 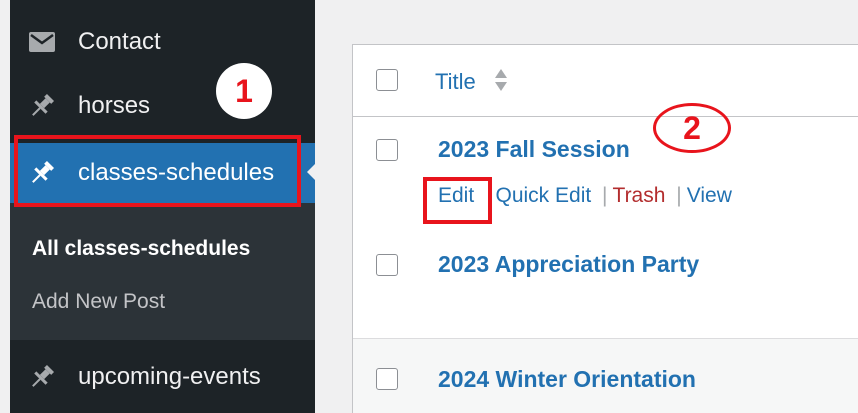 I want to click on submenu-all-classes-schedules: All classes-schedules, so click(x=141, y=249).